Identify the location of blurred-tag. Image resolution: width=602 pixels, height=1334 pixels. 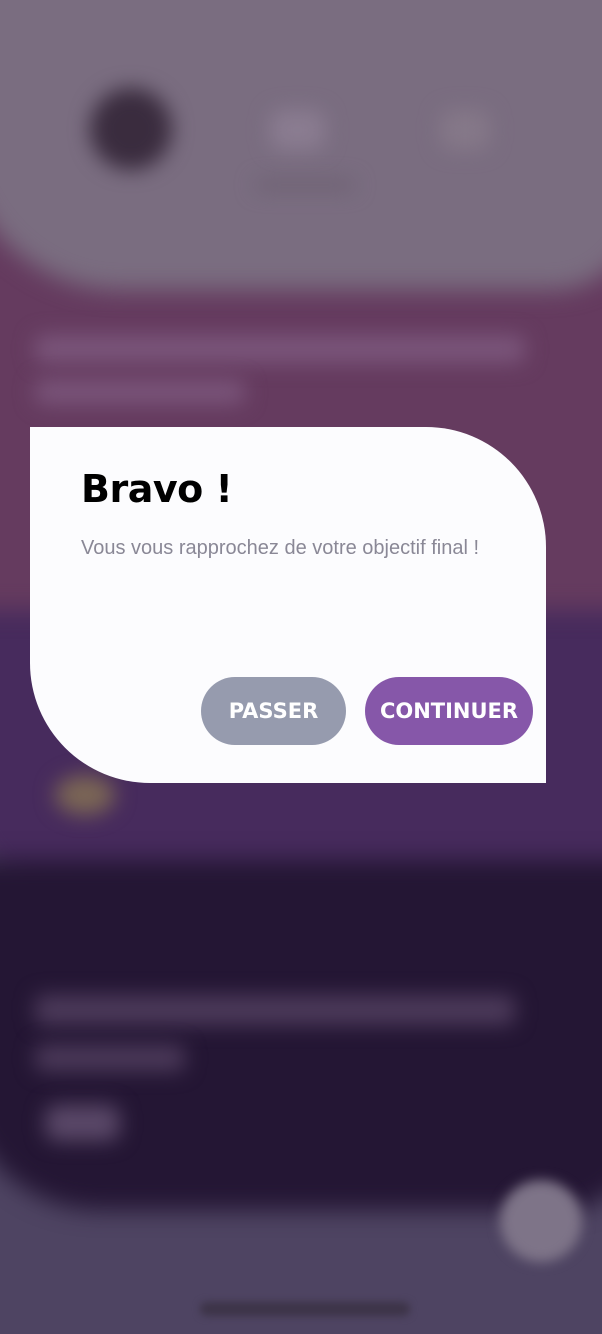
(82, 1123).